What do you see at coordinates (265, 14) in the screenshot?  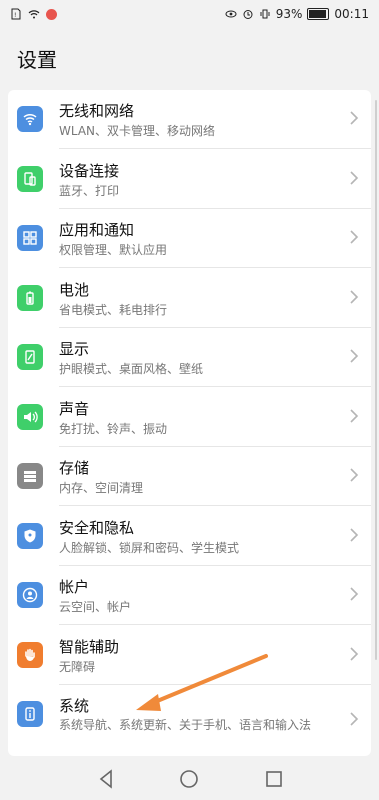 I see `vibrate-icon` at bounding box center [265, 14].